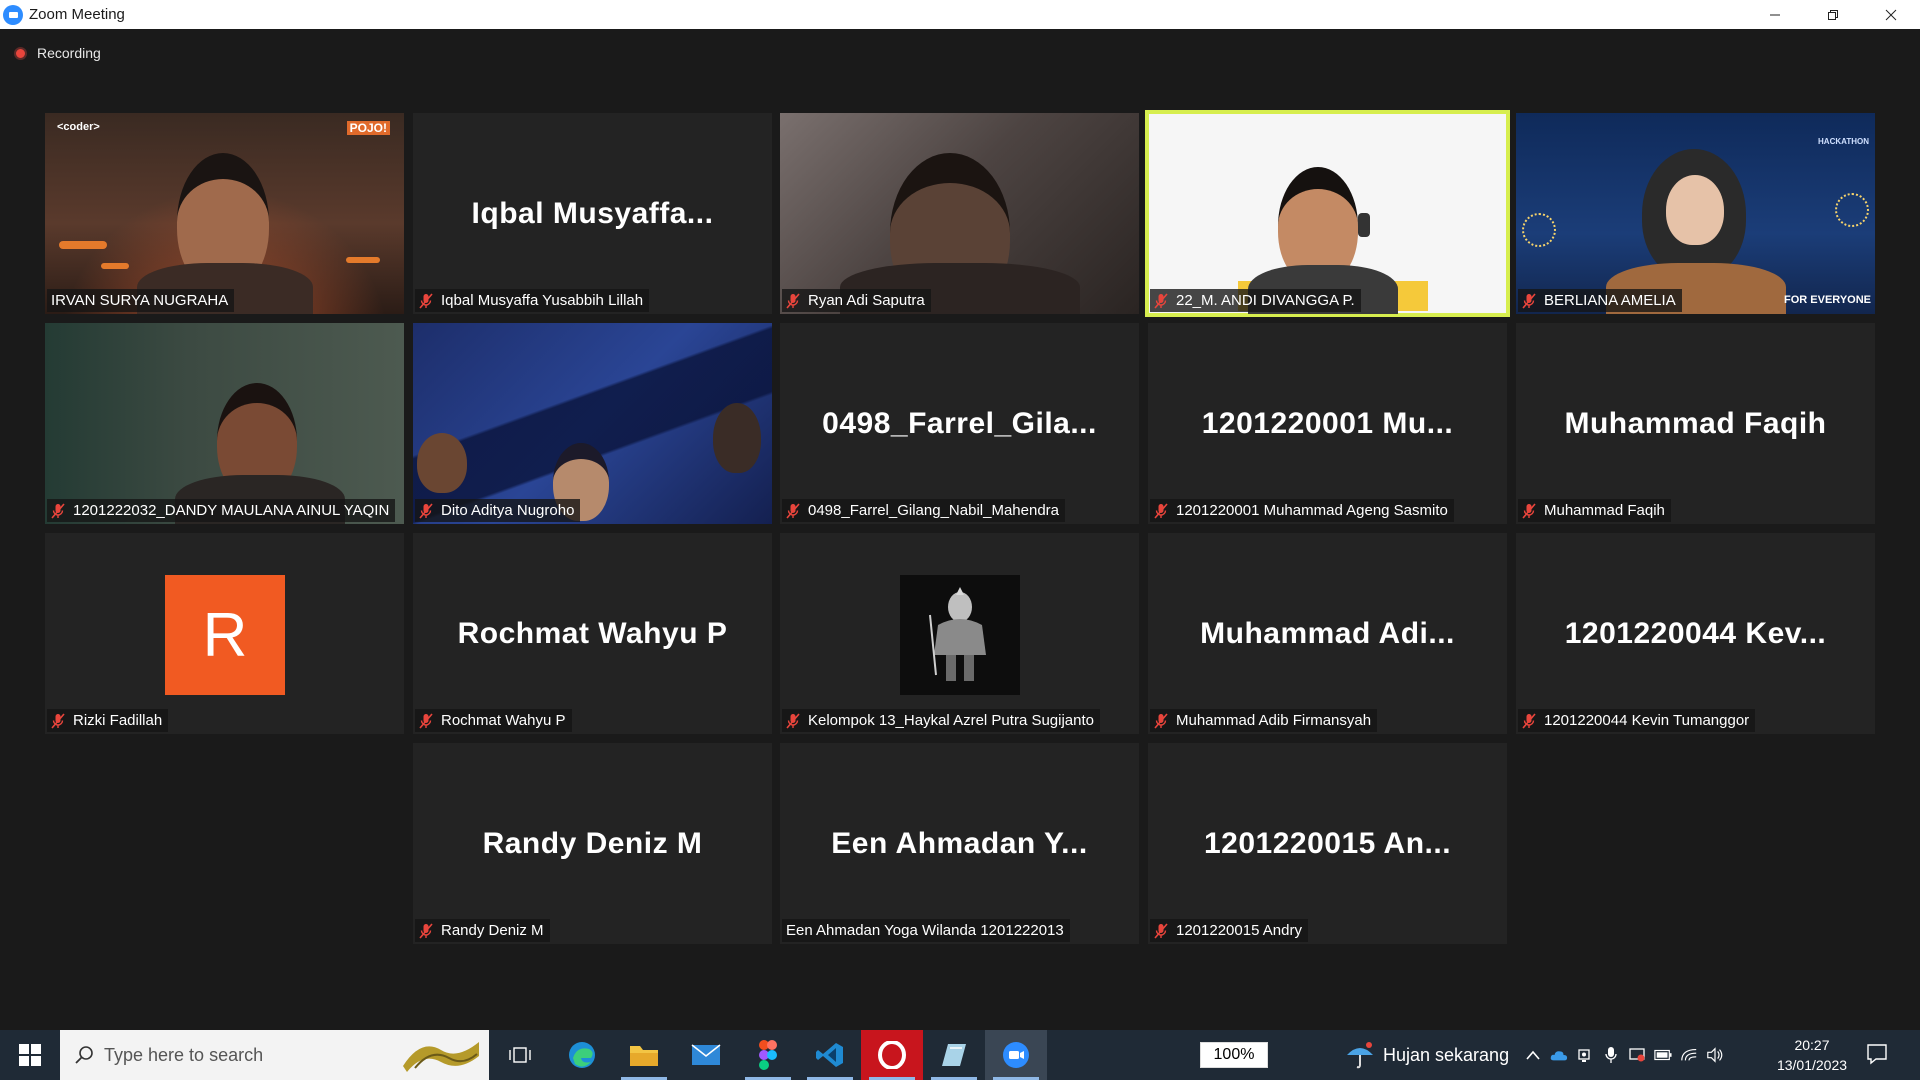  I want to click on taskbar-app-notes, so click(954, 1055).